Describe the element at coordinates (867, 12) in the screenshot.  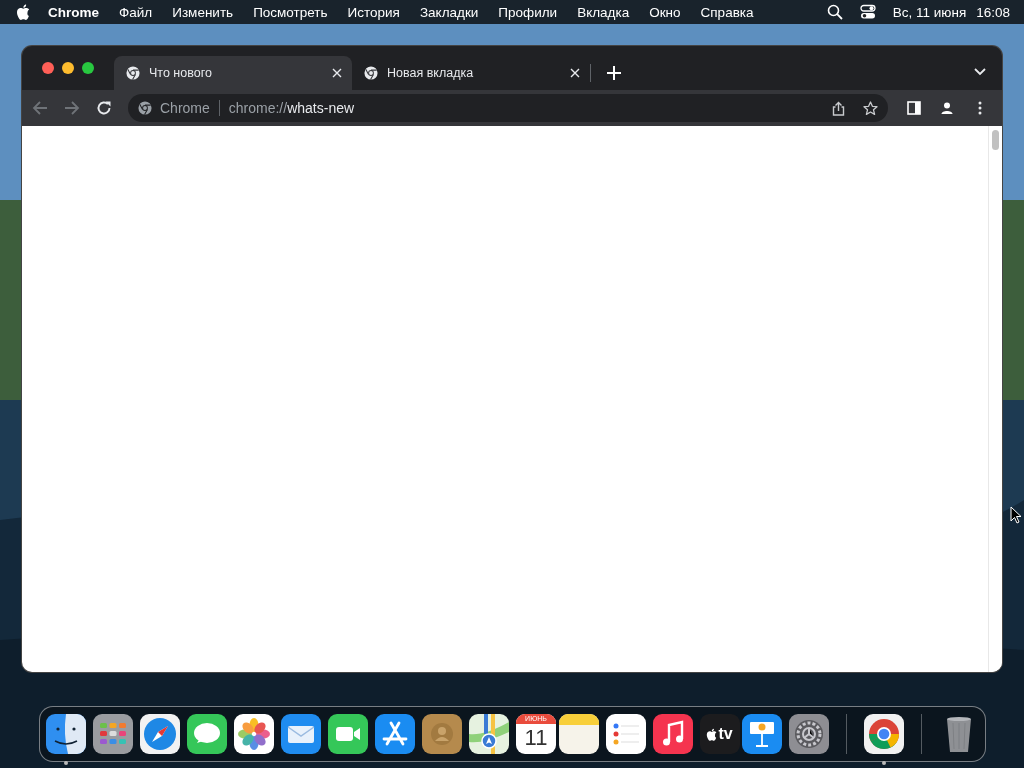
I see `toggle-switches-icon` at that location.